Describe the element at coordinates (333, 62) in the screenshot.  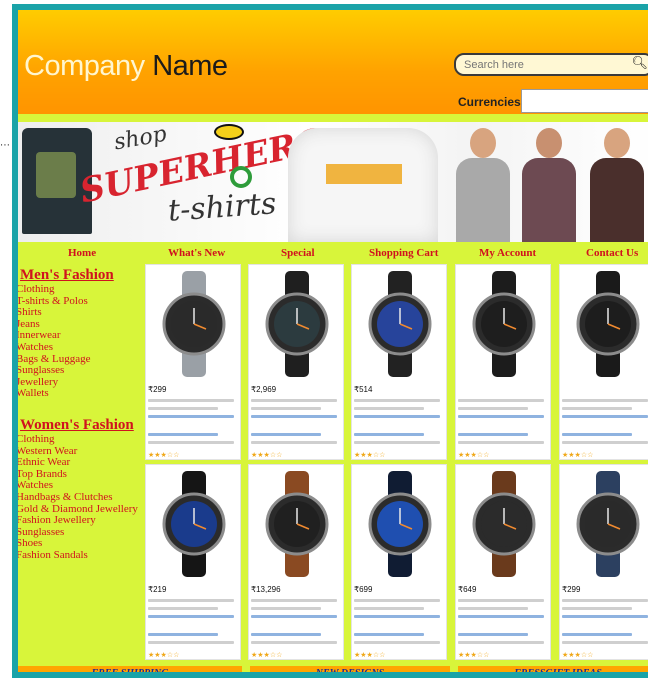
I see `header: Company Name 🔍︎ Currencies` at that location.